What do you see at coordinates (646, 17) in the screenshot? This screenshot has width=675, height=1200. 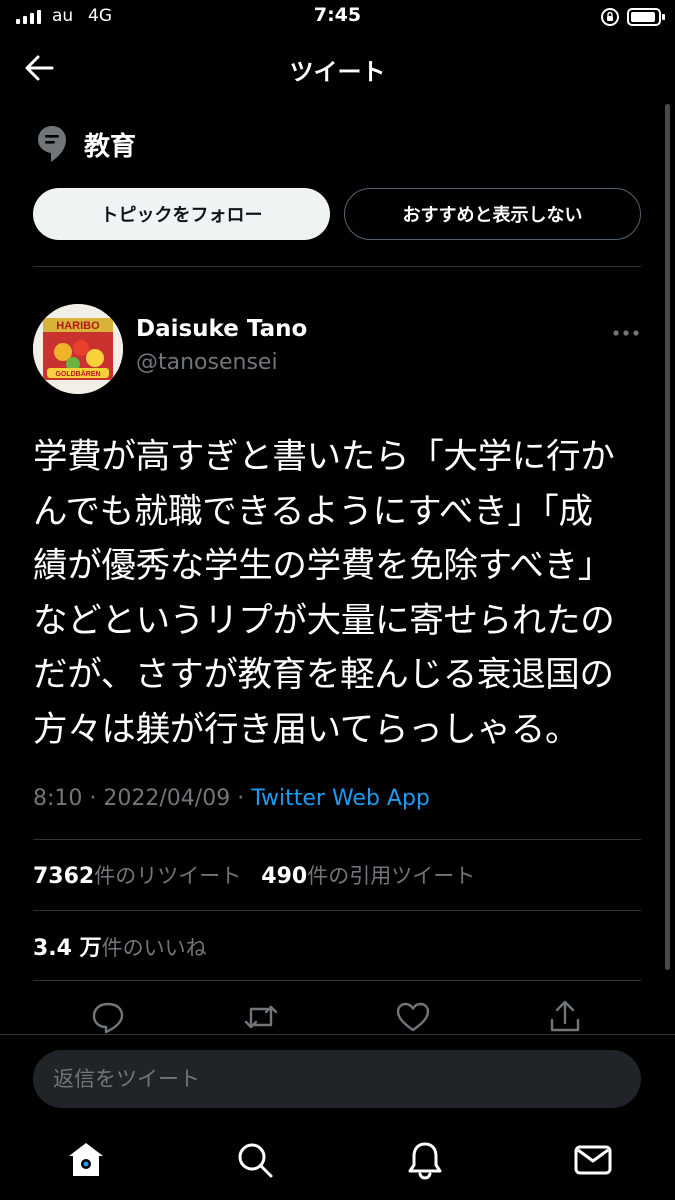 I see `battery-icon` at bounding box center [646, 17].